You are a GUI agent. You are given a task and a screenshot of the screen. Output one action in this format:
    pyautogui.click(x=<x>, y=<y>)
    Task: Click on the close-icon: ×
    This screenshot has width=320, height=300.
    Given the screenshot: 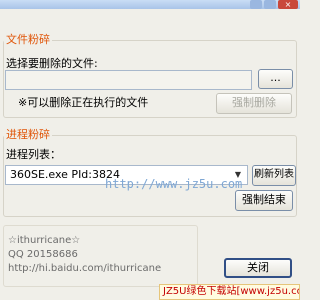 What is the action you would take?
    pyautogui.click(x=288, y=4)
    